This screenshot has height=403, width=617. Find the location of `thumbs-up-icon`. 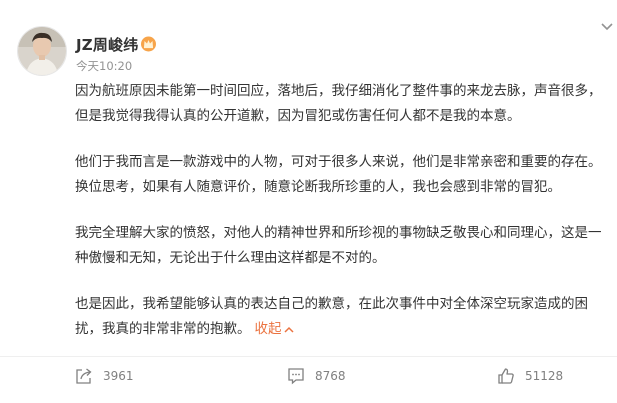

thumbs-up-icon is located at coordinates (506, 376).